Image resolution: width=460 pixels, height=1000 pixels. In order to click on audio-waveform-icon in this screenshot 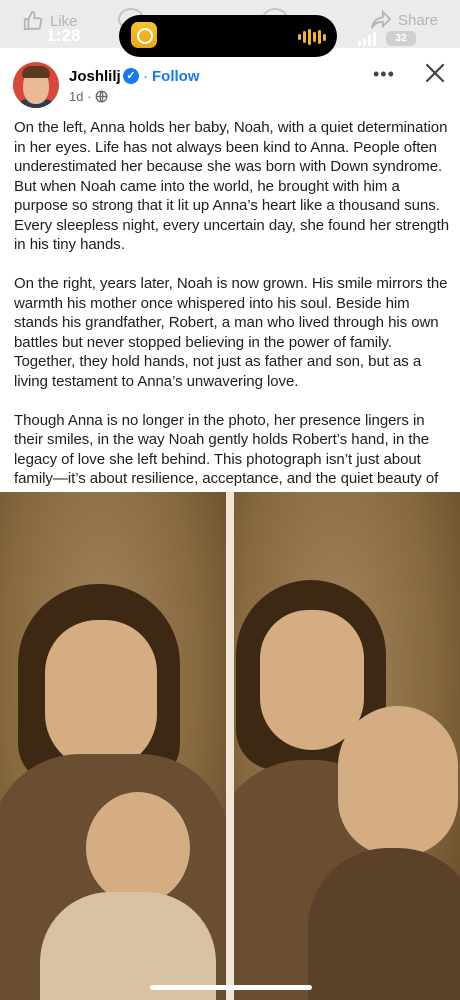, I will do `click(312, 37)`.